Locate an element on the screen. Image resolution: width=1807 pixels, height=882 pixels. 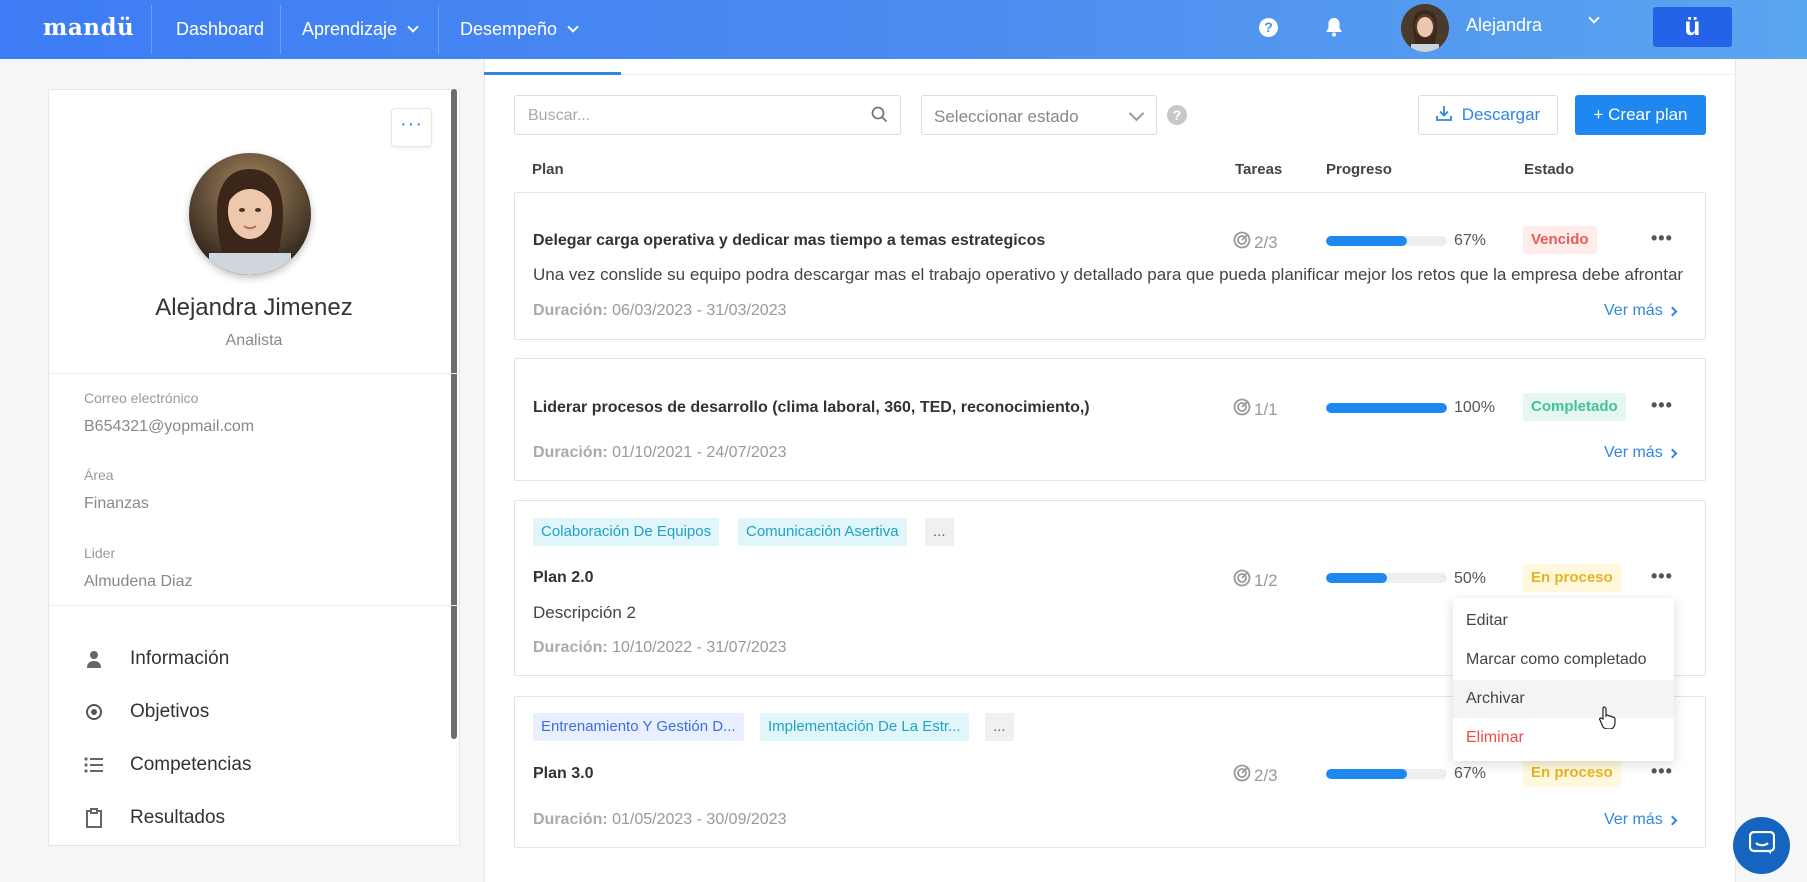
user-menu-chevron-icon is located at coordinates (1594, 18).